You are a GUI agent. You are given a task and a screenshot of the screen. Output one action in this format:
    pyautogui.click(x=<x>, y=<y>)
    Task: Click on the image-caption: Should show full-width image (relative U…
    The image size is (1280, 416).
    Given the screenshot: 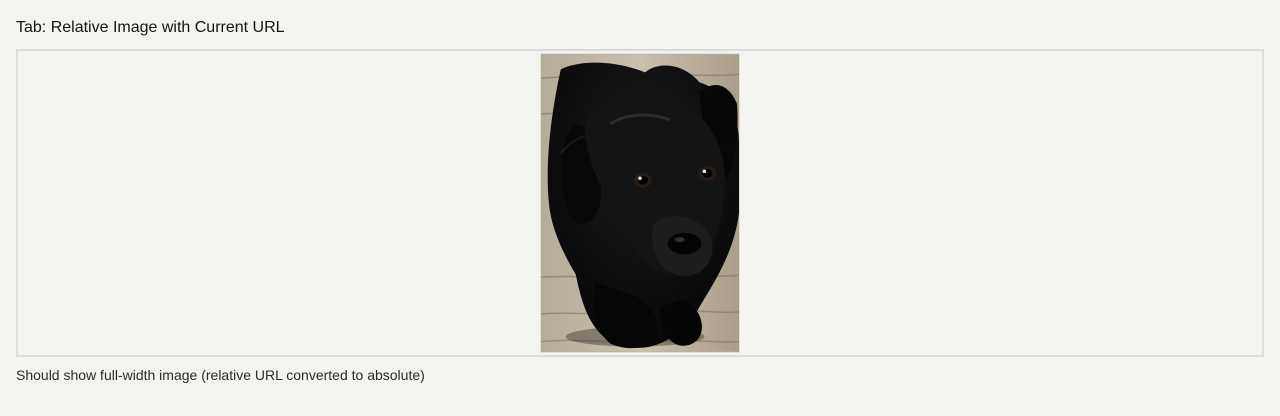 What is the action you would take?
    pyautogui.click(x=220, y=375)
    